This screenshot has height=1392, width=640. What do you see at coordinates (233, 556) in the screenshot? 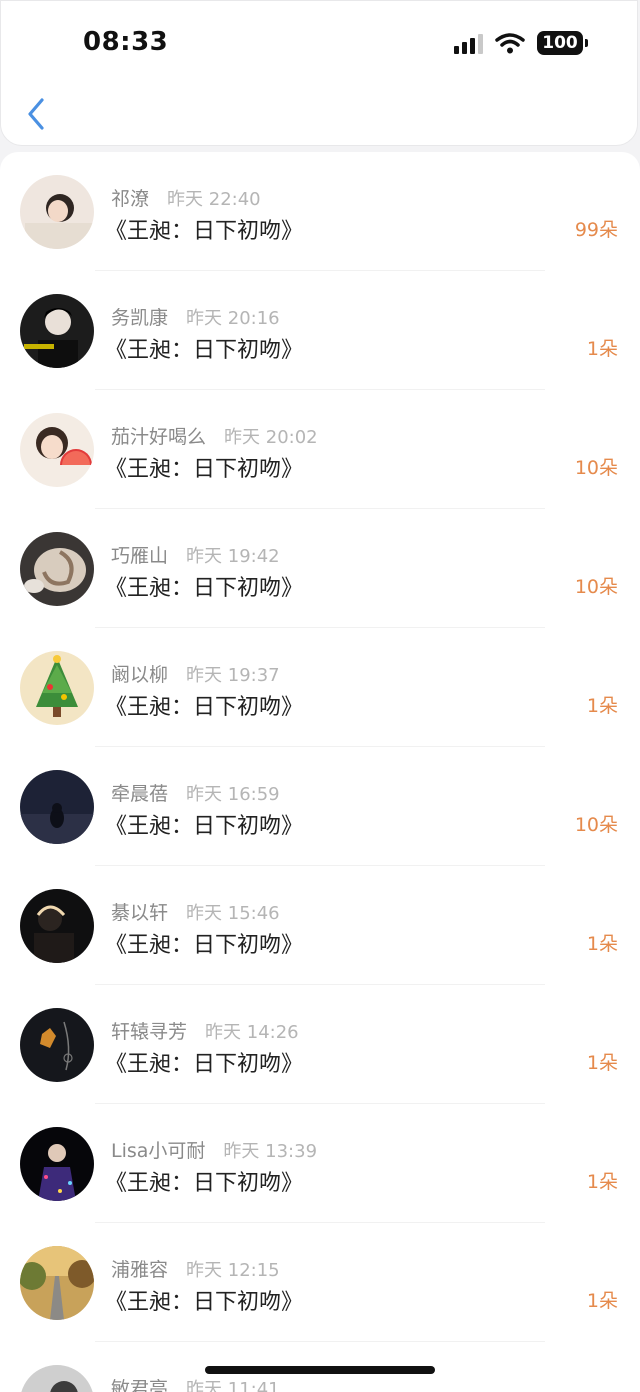
I see `timestamp: 昨天 19:42` at bounding box center [233, 556].